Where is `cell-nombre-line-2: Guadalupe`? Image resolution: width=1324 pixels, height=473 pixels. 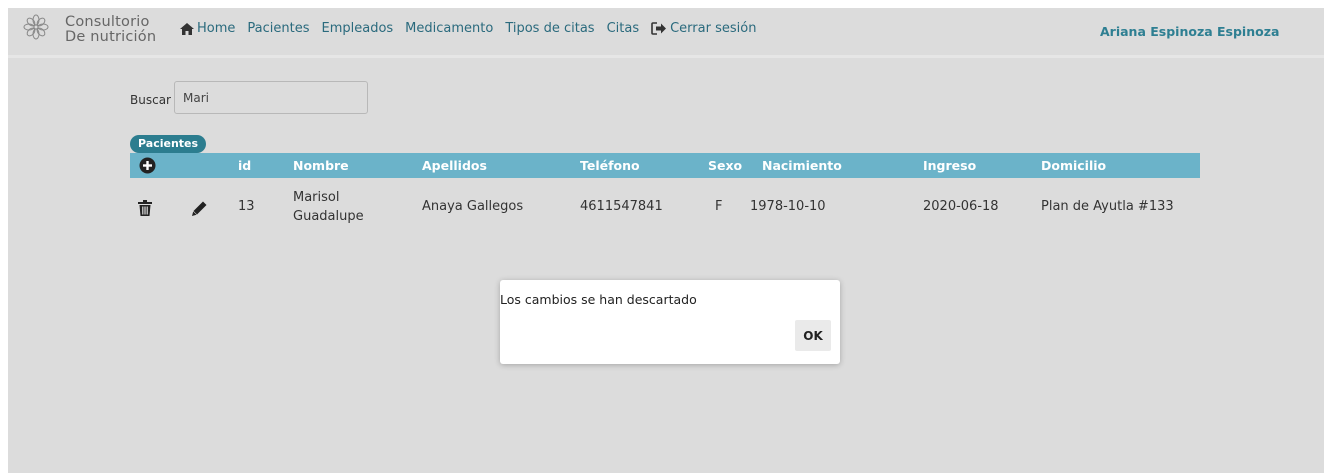
cell-nombre-line-2: Guadalupe is located at coordinates (328, 216).